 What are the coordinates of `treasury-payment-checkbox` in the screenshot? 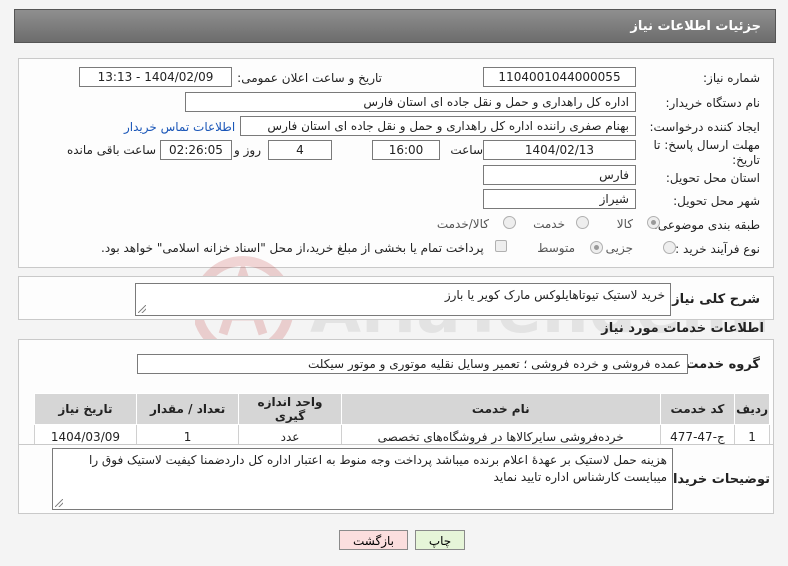 It's located at (501, 246).